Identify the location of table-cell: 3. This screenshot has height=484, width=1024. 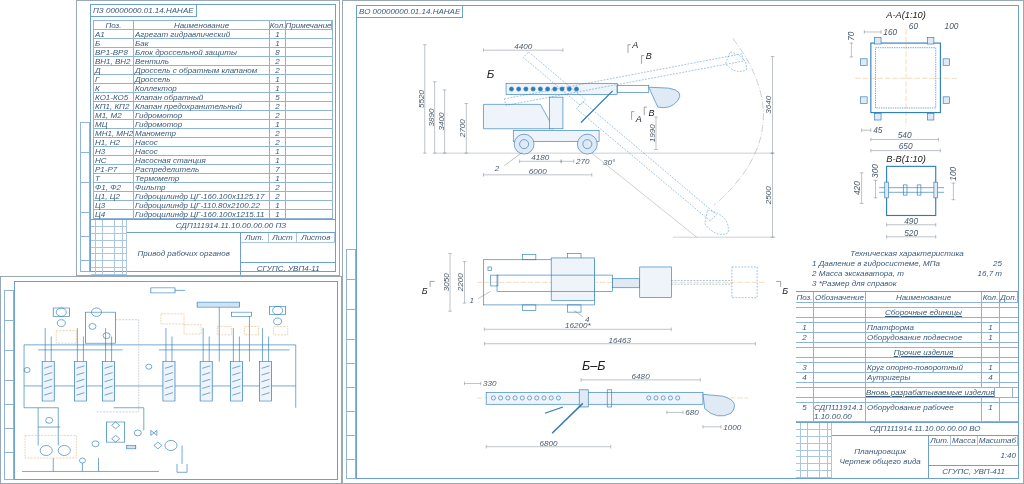
(805, 367).